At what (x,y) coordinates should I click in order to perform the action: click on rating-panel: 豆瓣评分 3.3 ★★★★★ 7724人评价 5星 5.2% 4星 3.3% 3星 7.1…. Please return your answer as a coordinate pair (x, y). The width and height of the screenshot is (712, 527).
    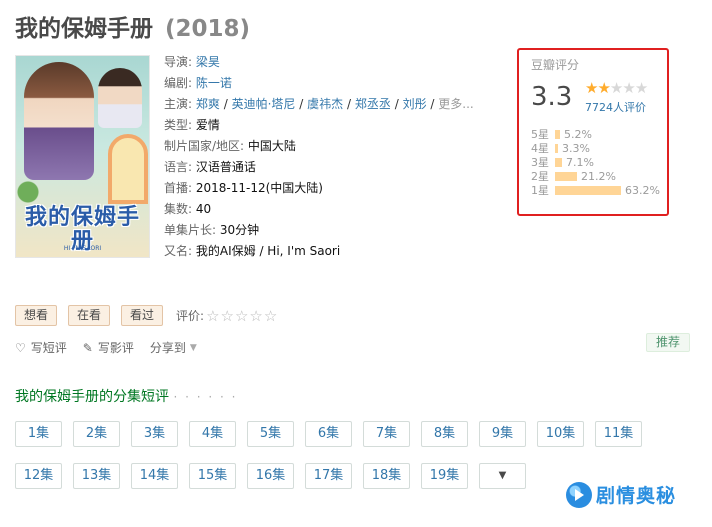
    Looking at the image, I should click on (593, 132).